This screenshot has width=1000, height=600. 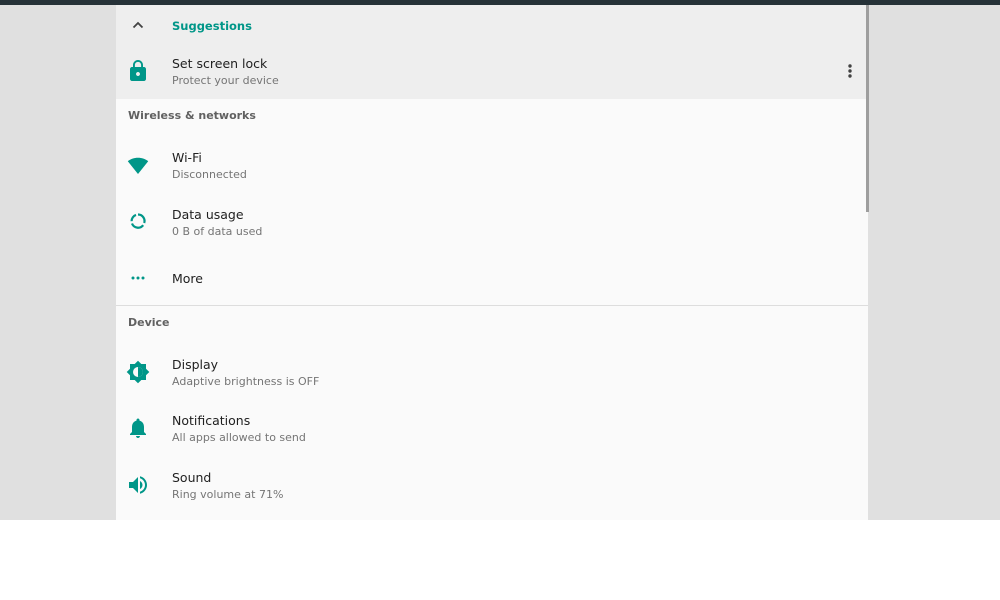 What do you see at coordinates (192, 477) in the screenshot?
I see `sound-title: Sound` at bounding box center [192, 477].